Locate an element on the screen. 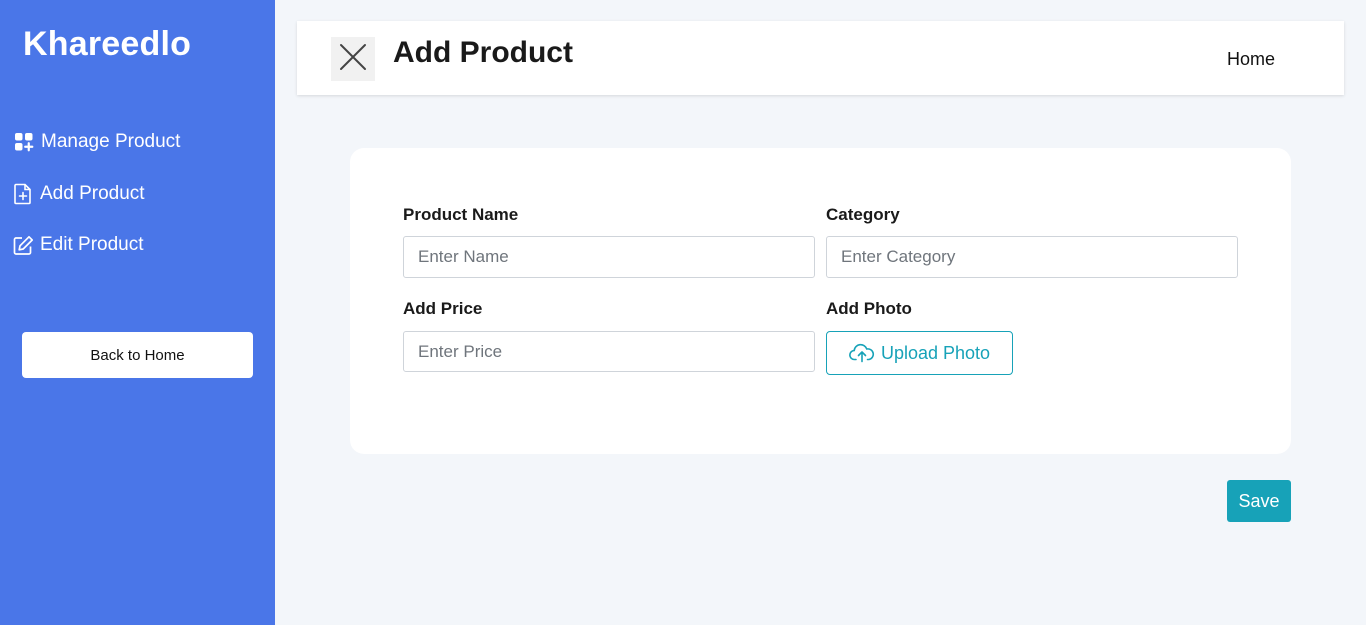  grid-plus-icon is located at coordinates (24, 142).